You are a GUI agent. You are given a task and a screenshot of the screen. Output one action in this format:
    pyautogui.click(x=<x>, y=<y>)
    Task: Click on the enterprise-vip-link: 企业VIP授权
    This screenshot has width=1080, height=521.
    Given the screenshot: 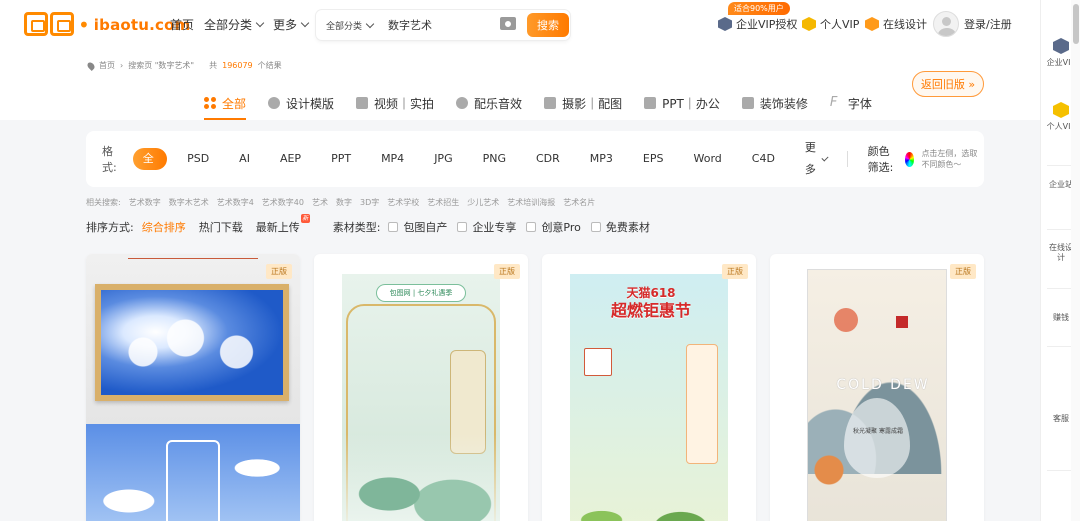 What is the action you would take?
    pyautogui.click(x=757, y=24)
    